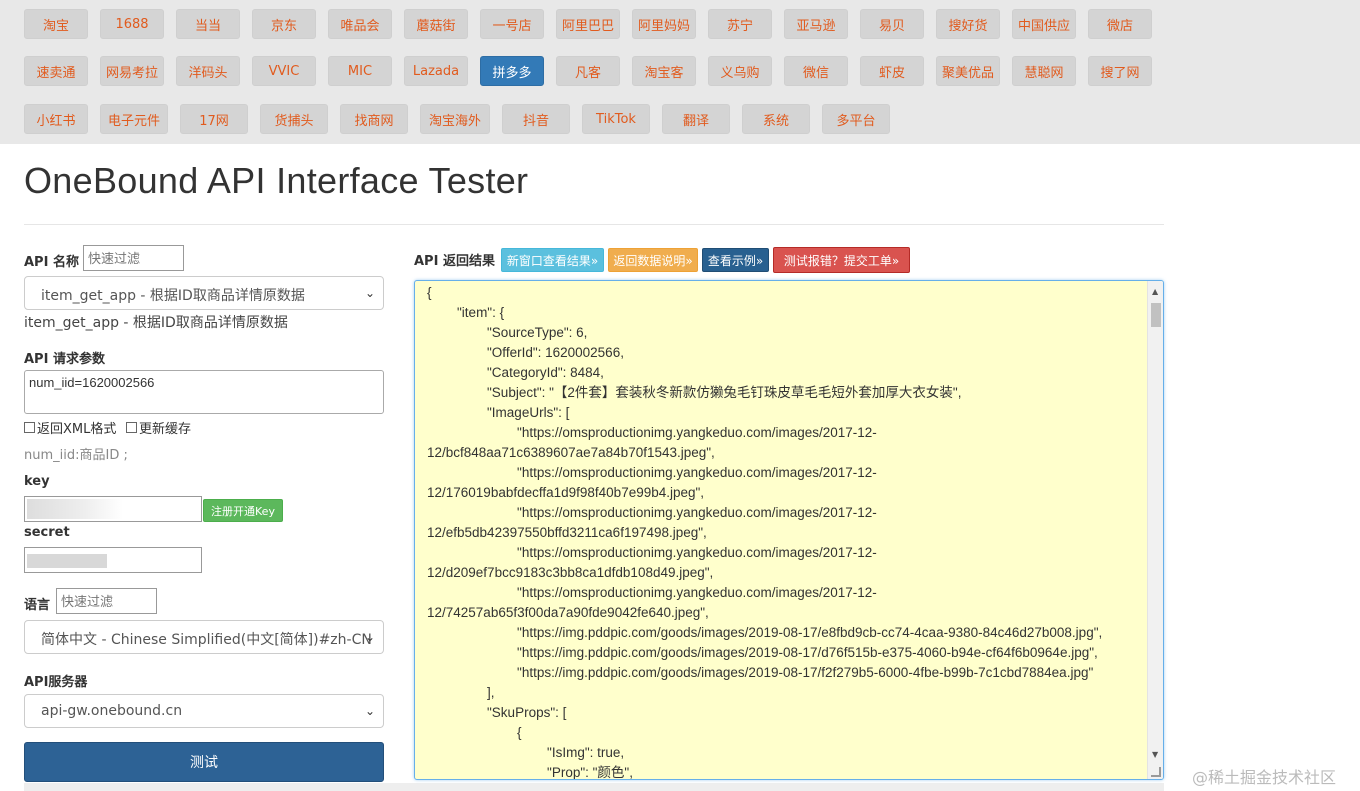 Image resolution: width=1360 pixels, height=791 pixels. What do you see at coordinates (1156, 315) in the screenshot?
I see `scroll-thumb` at bounding box center [1156, 315].